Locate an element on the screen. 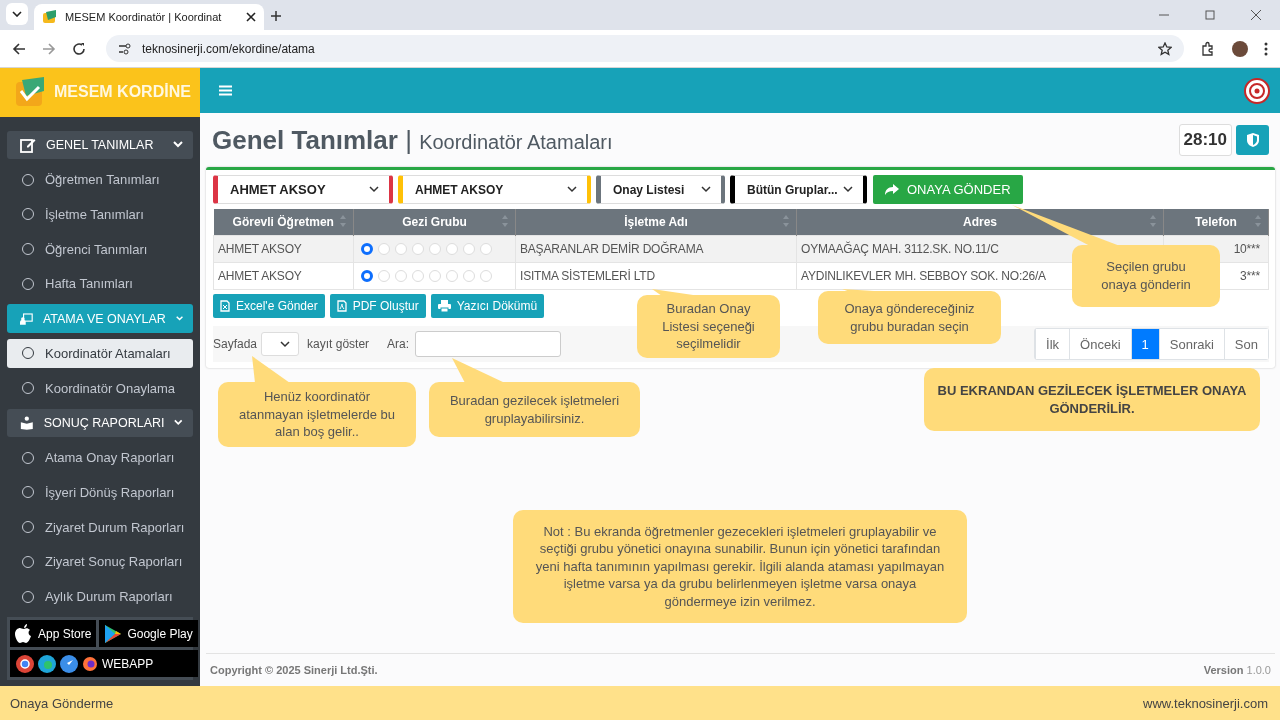 This screenshot has height=720, width=1280. extensions-icon is located at coordinates (1208, 48).